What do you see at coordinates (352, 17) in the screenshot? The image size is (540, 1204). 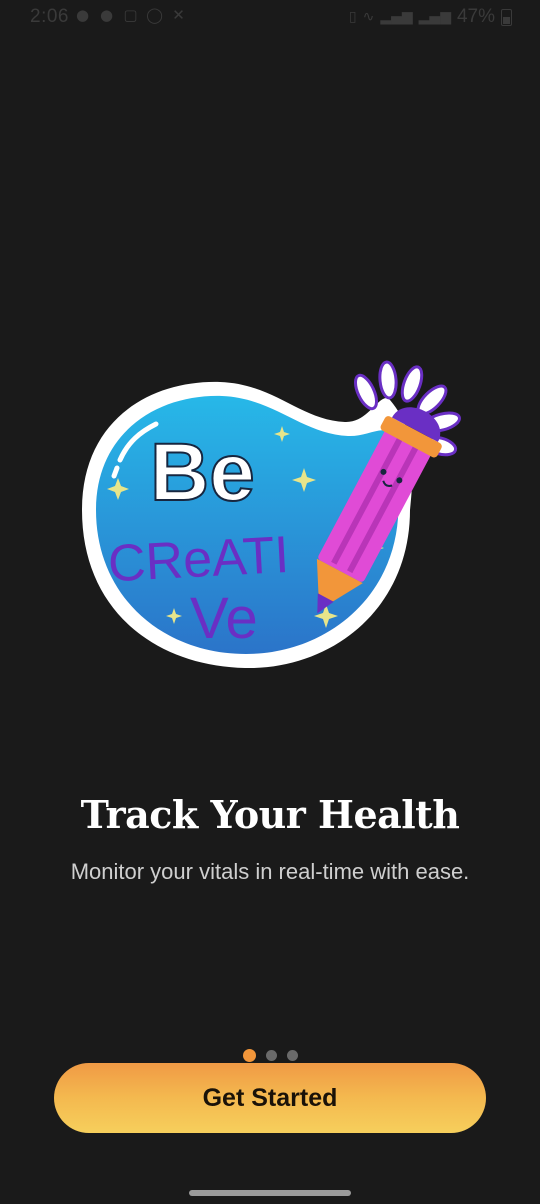 I see `vibrate-icon: ▯` at bounding box center [352, 17].